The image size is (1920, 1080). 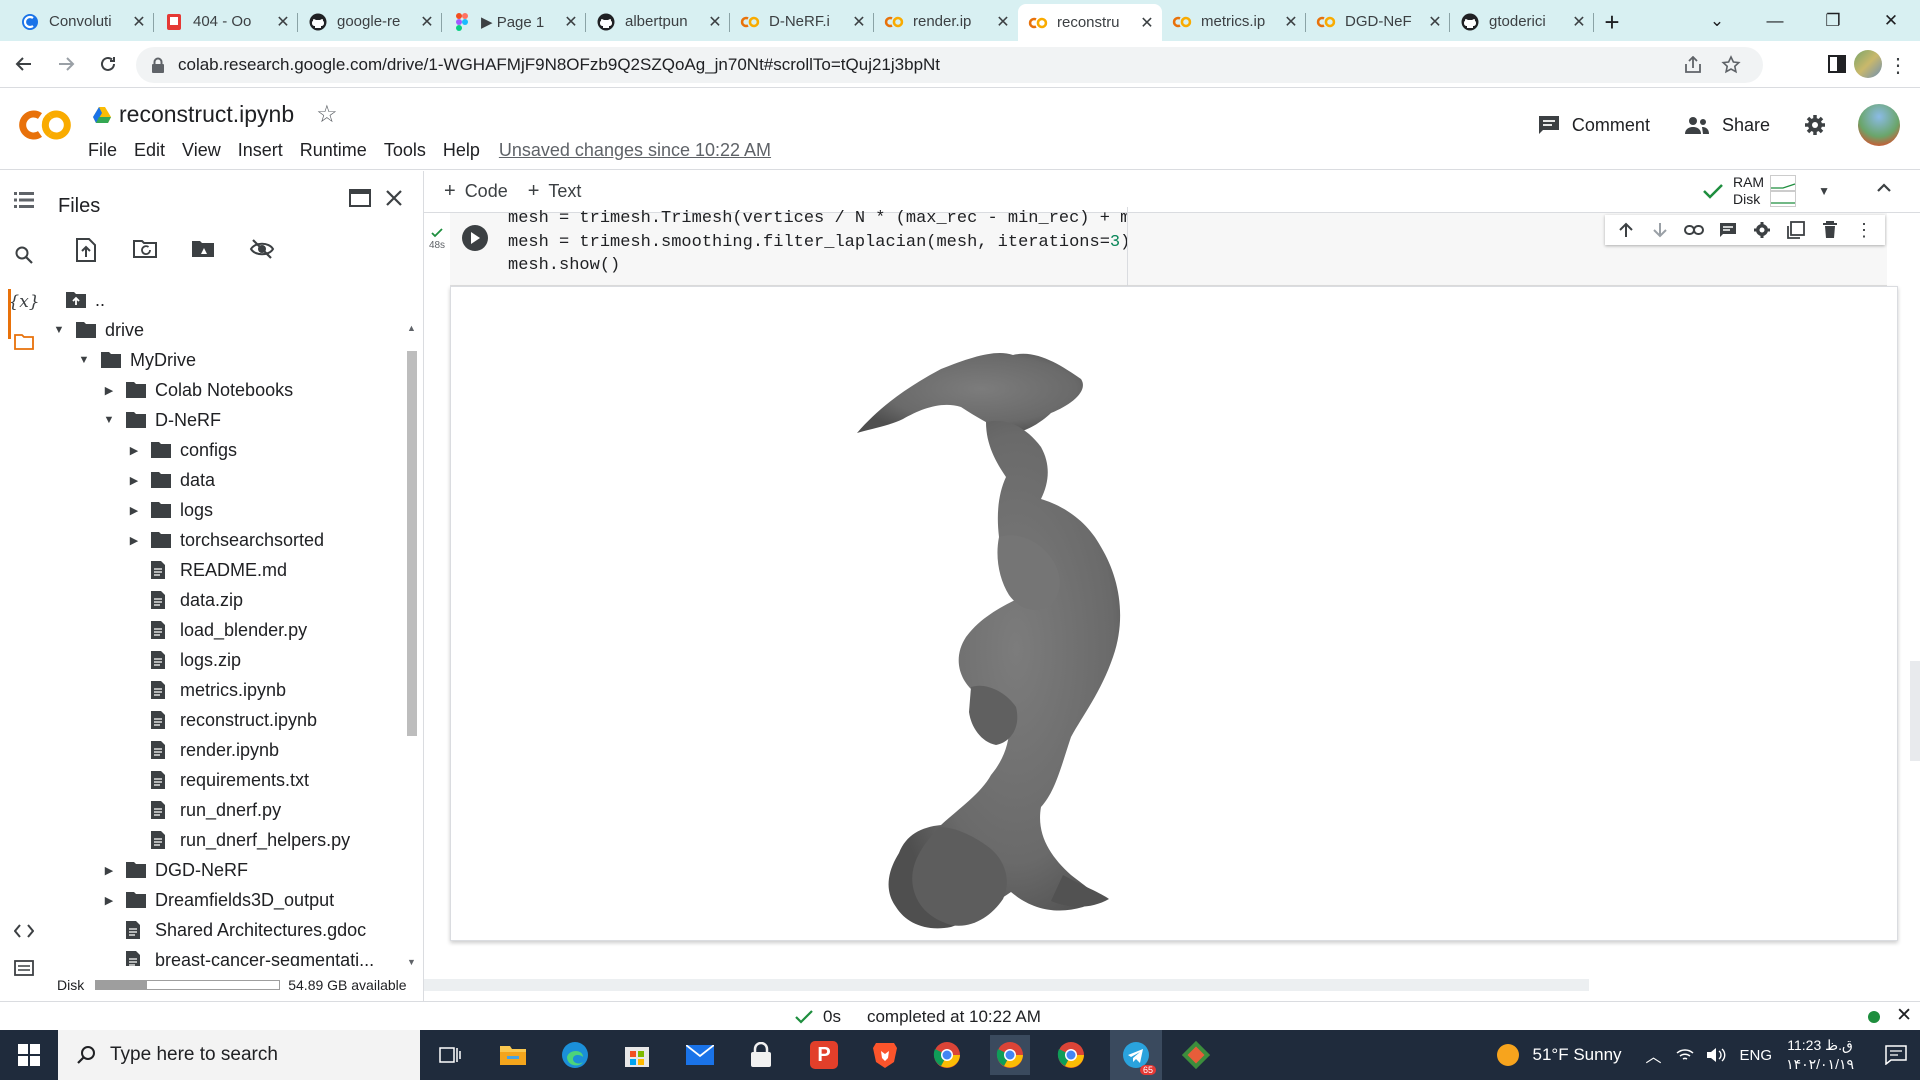 What do you see at coordinates (197, 390) in the screenshot?
I see `folder-item: ▶ Colab Notebooks` at bounding box center [197, 390].